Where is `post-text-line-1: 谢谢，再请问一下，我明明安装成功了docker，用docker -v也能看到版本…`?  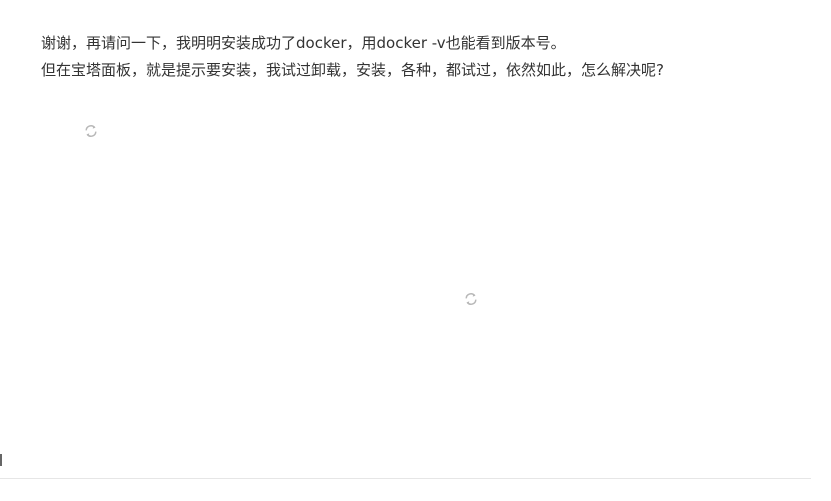 post-text-line-1: 谢谢，再请问一下，我明明安装成功了docker，用docker -v也能看到版本… is located at coordinates (303, 43).